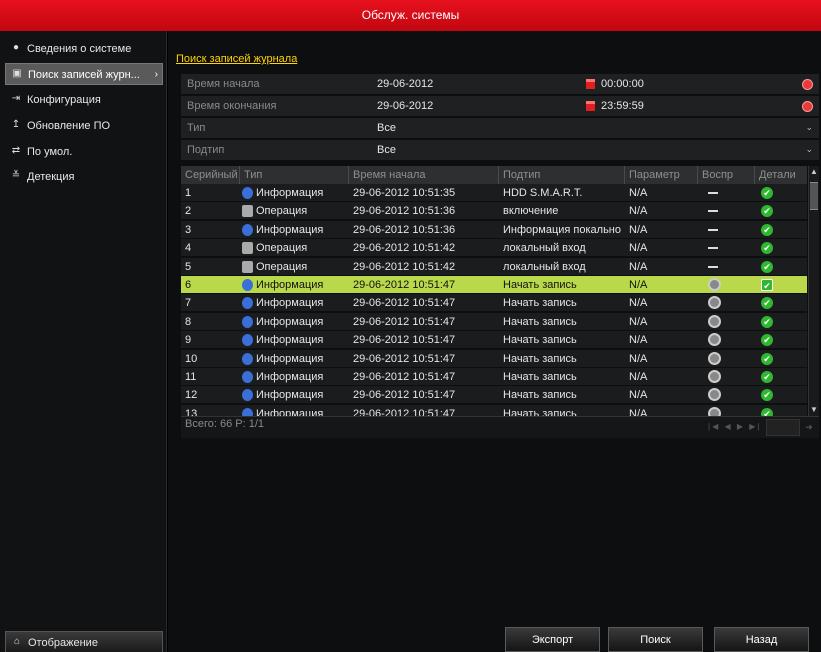 This screenshot has width=821, height=652. What do you see at coordinates (386, 150) in the screenshot?
I see `subtype-select: Все` at bounding box center [386, 150].